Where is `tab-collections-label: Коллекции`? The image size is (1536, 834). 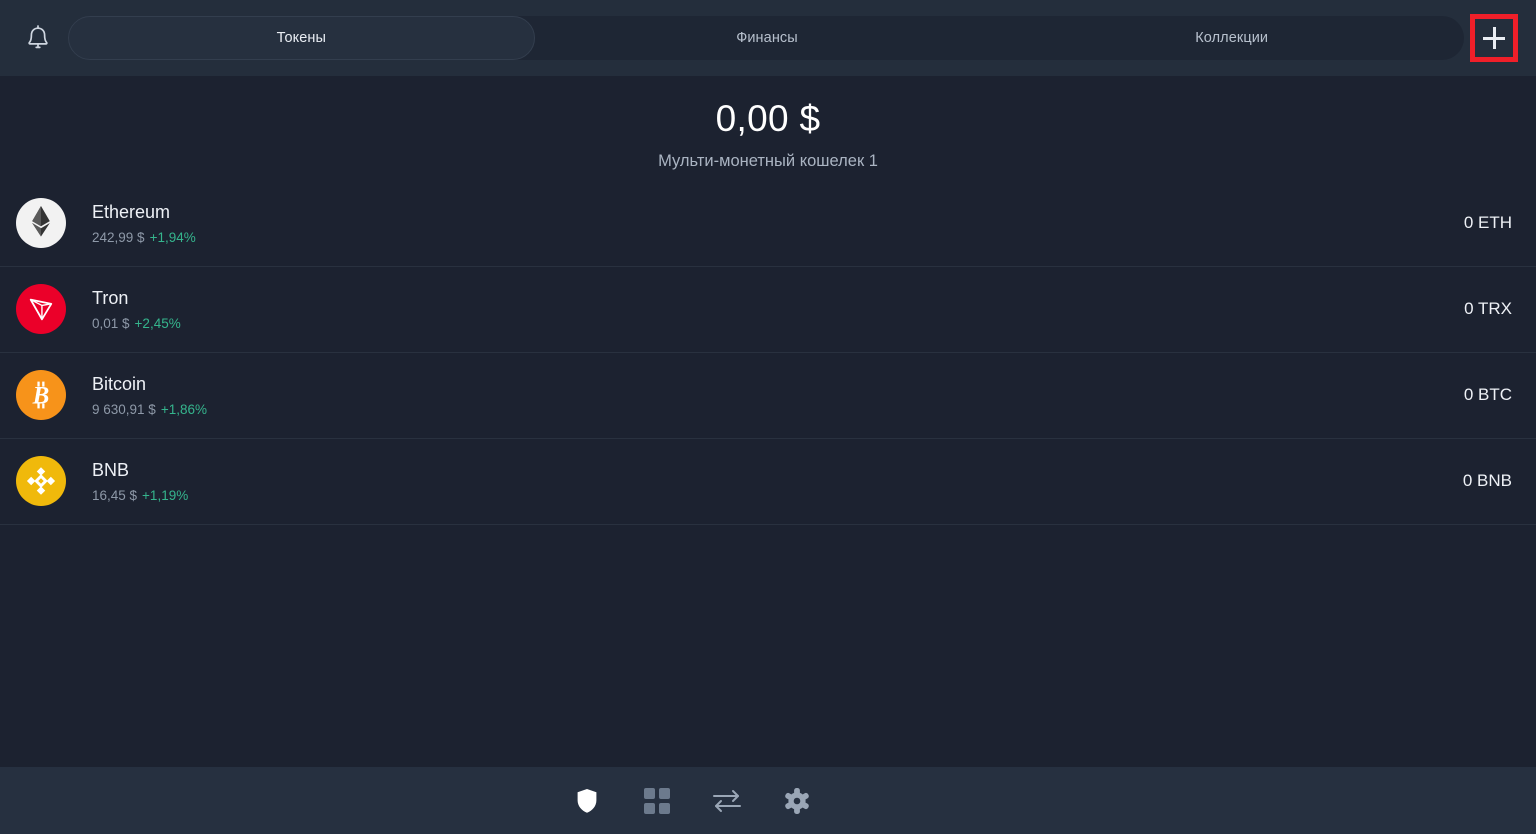 tab-collections-label: Коллекции is located at coordinates (1232, 38).